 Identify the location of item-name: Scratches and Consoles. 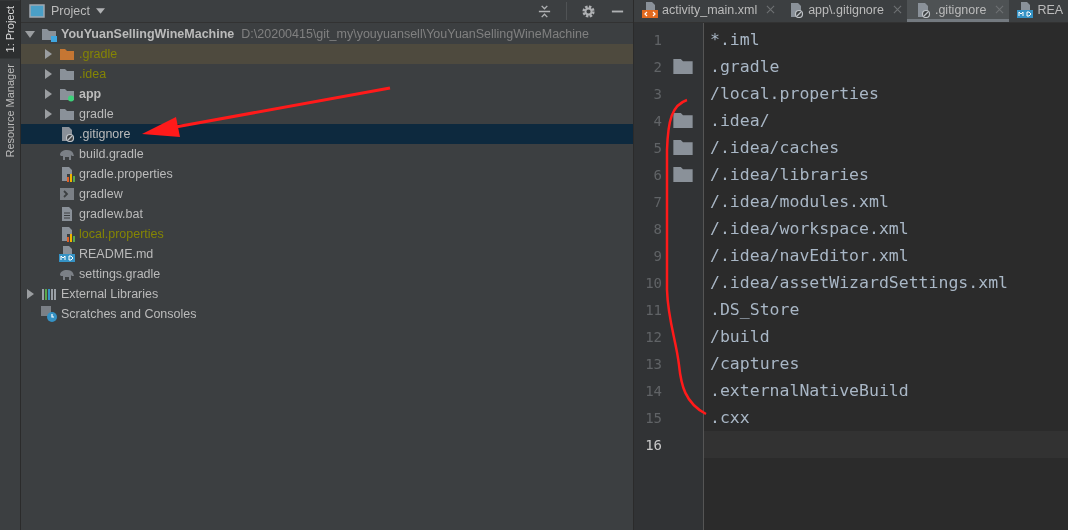
(129, 314).